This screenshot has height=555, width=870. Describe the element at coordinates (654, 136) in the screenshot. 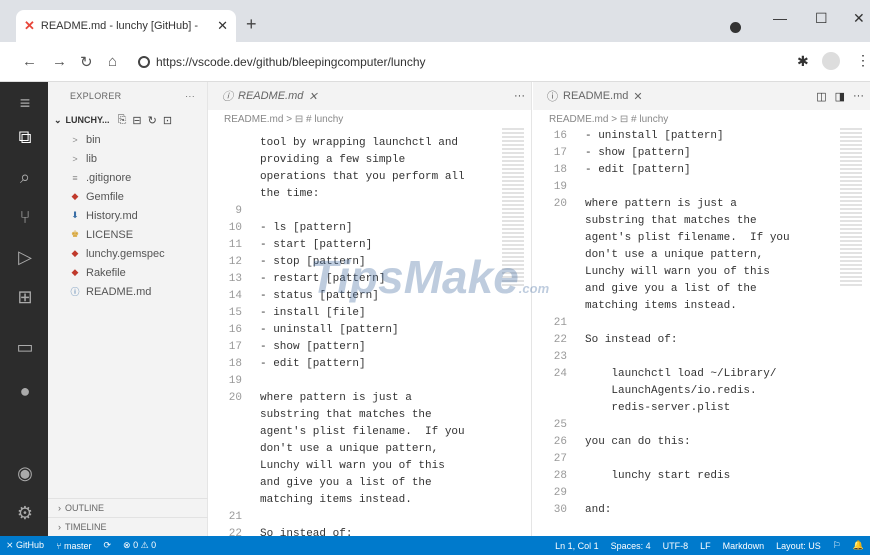

I see `code-line: - uninstall [pattern]` at that location.